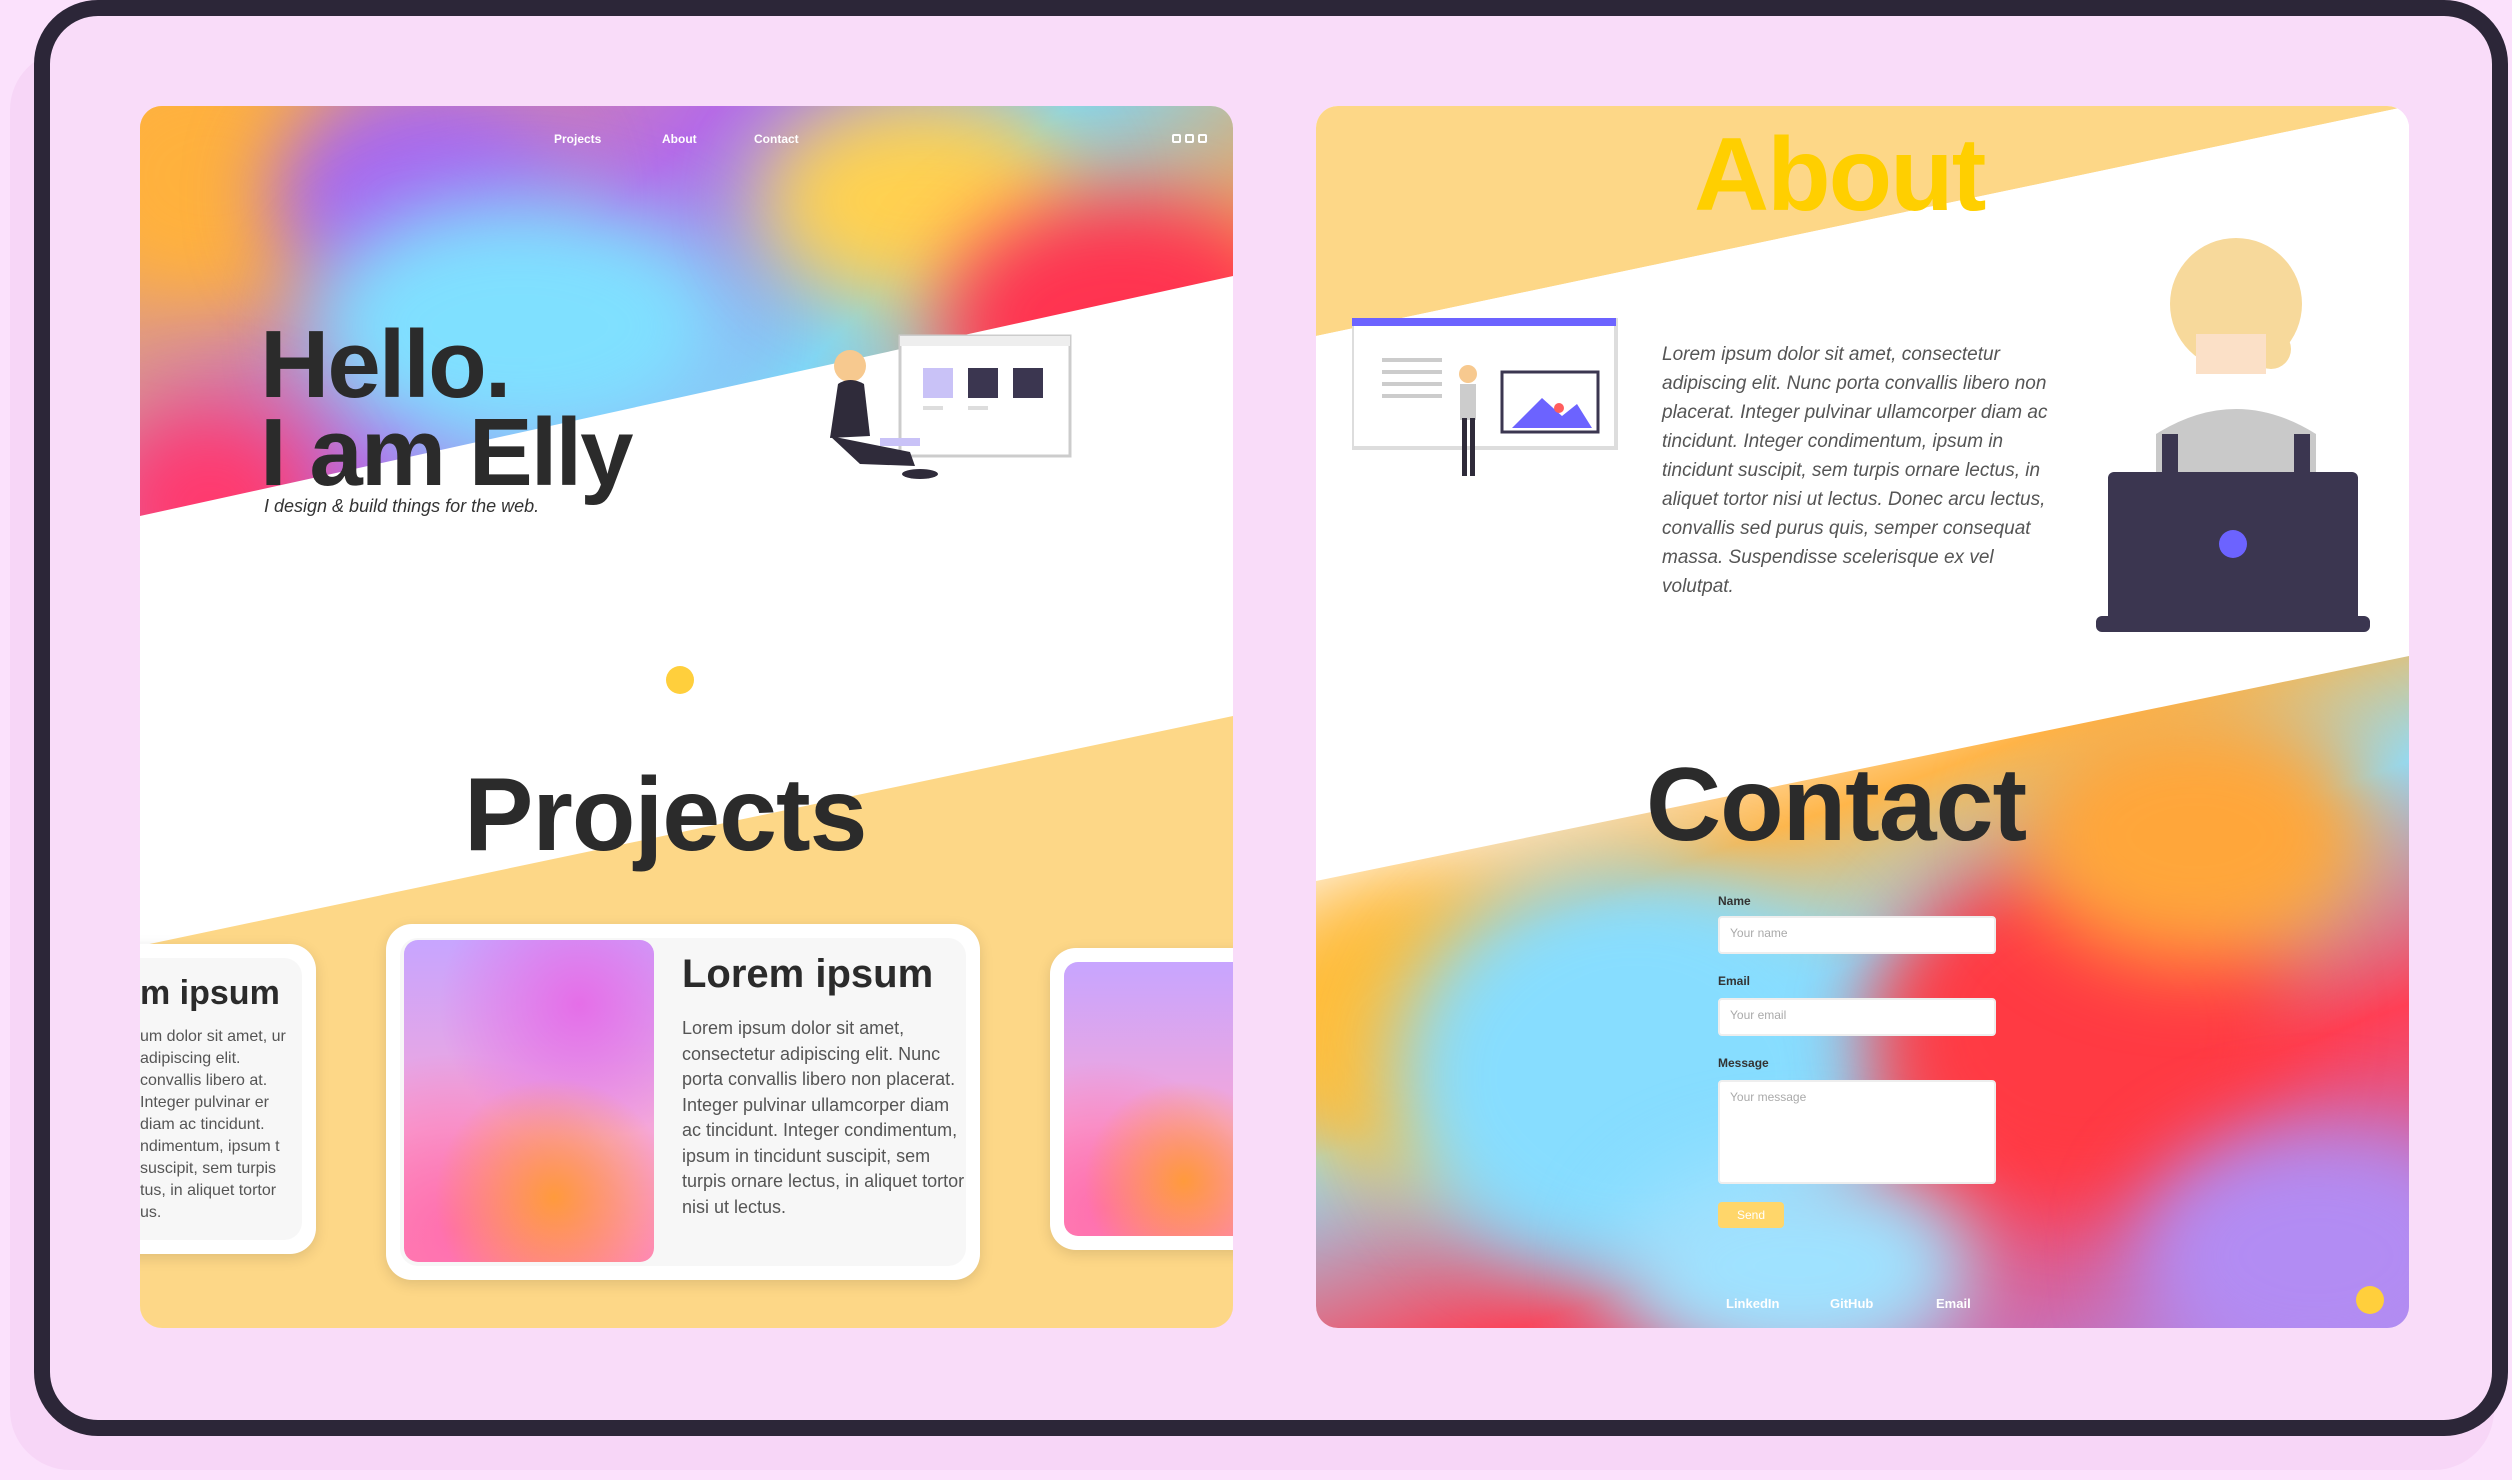 The height and width of the screenshot is (1480, 2512). I want to click on hero-line-2: I am Elly, so click(447, 452).